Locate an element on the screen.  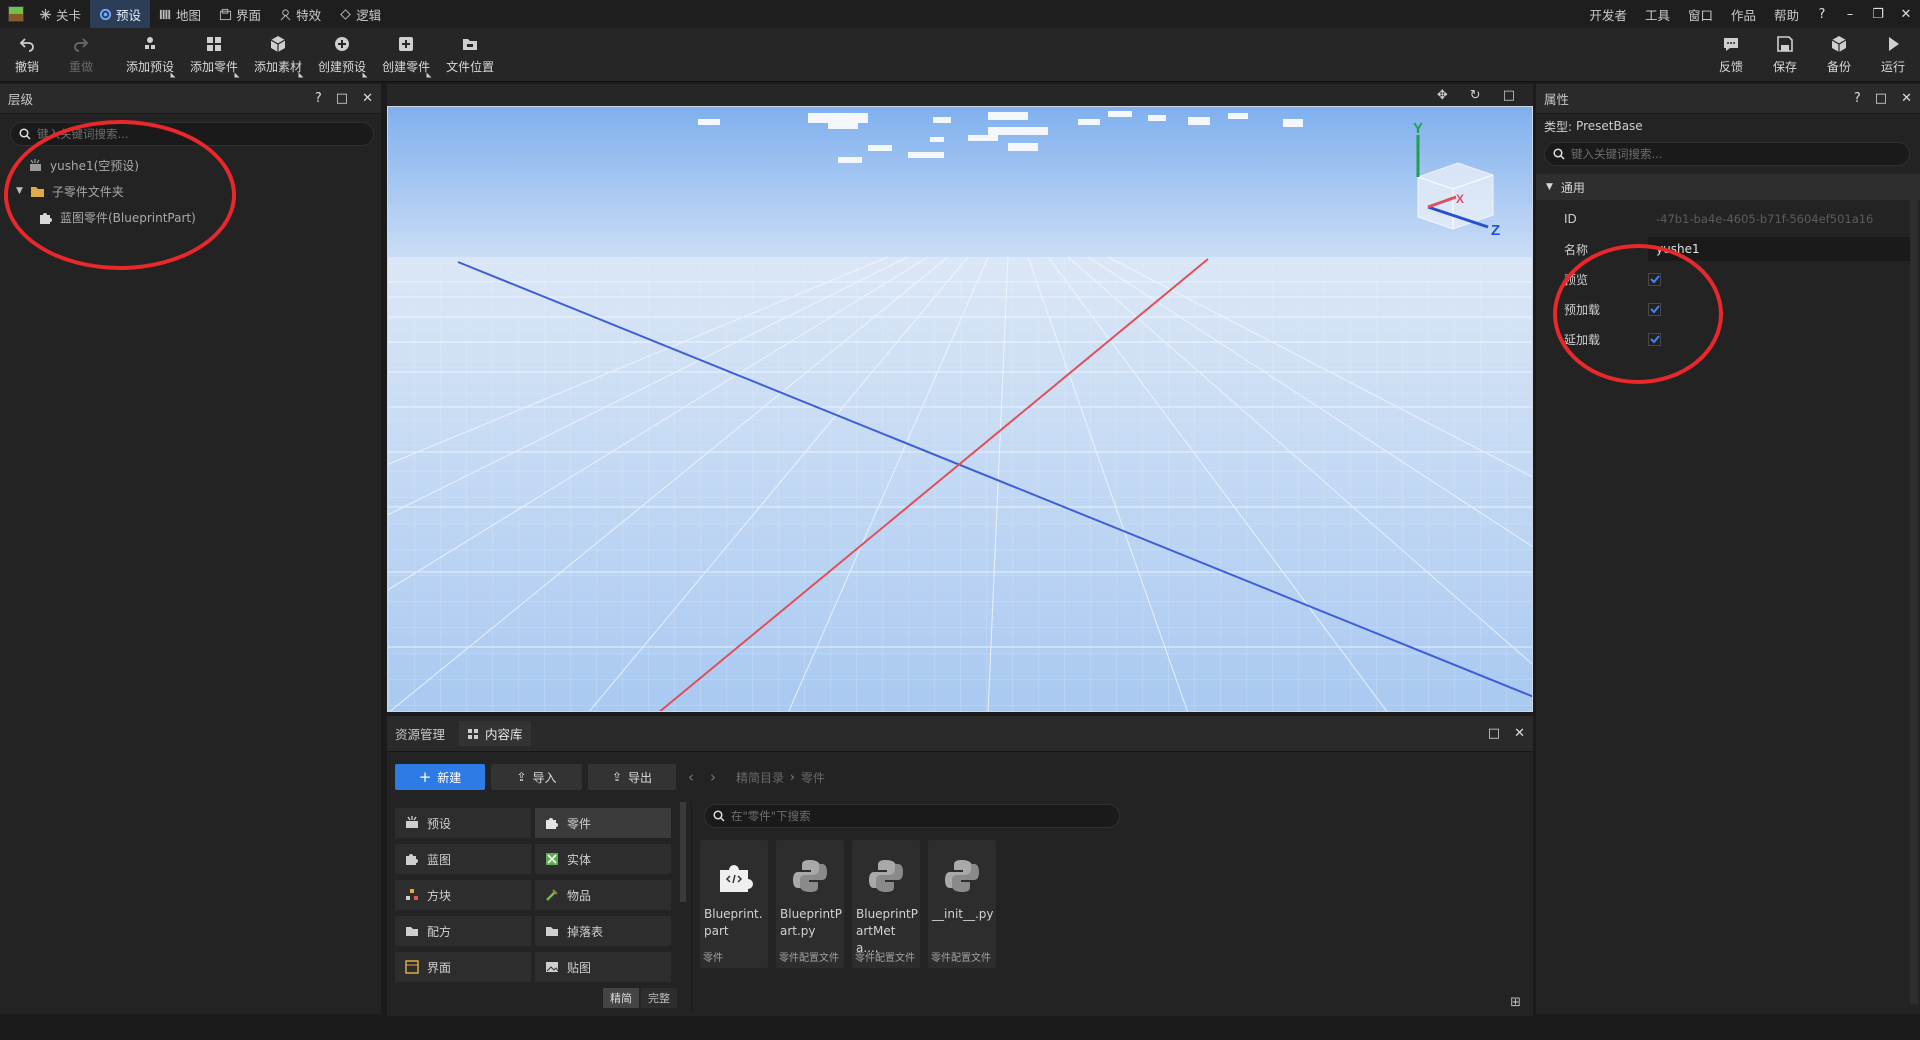
move-icon: ✥ is located at coordinates (1442, 95).